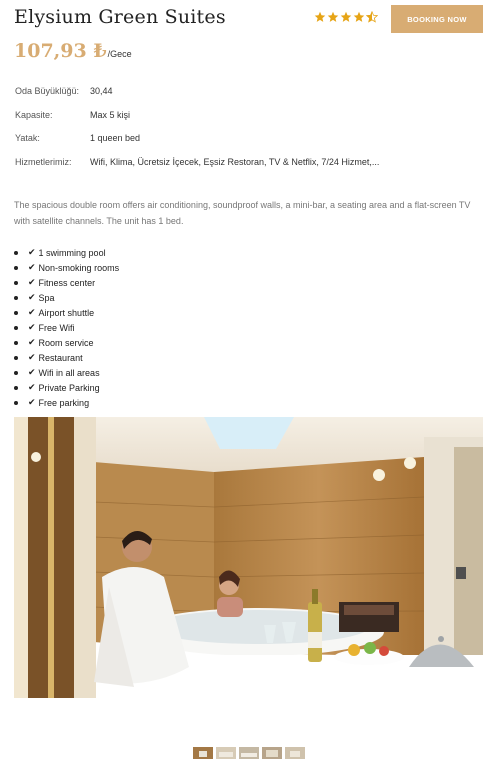 This screenshot has height=773, width=502. I want to click on list-item: ✔ Free Wifi, so click(66, 327).